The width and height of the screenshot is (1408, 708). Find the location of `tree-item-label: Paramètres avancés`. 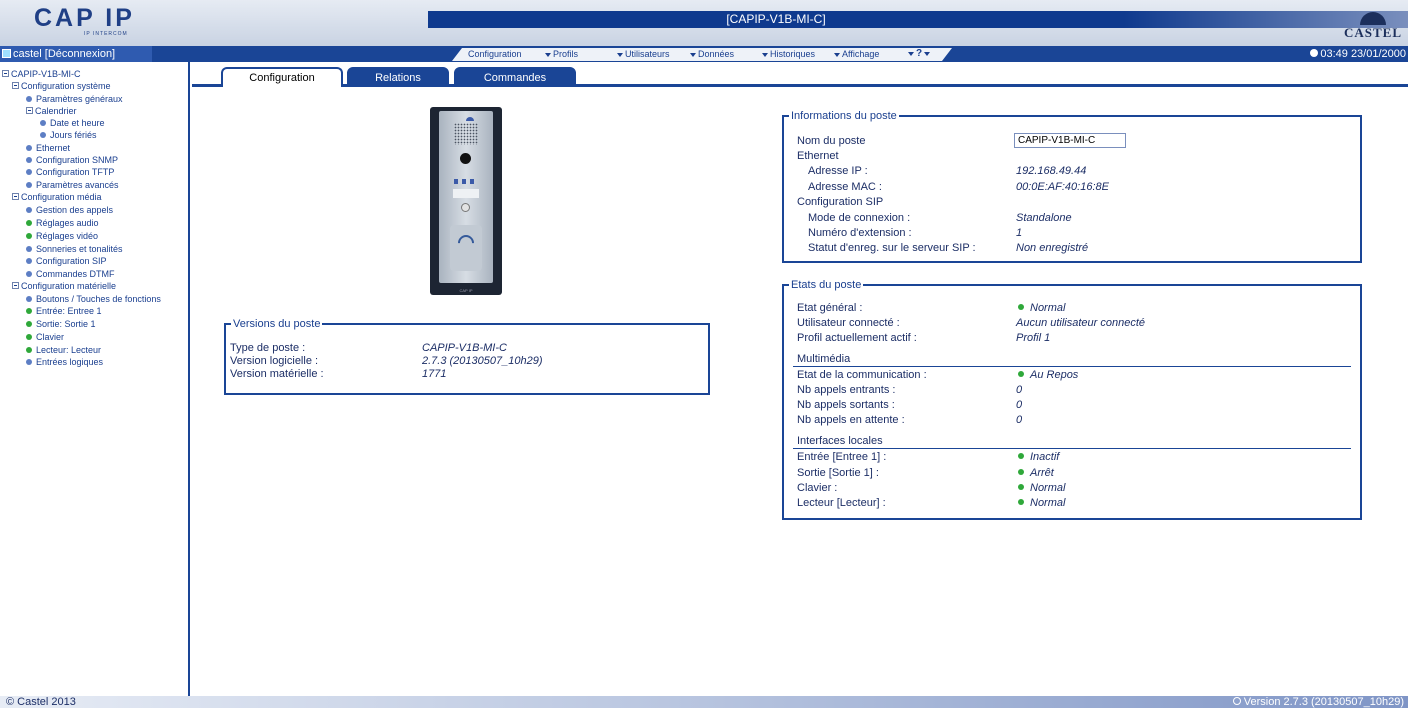

tree-item-label: Paramètres avancés is located at coordinates (77, 185).